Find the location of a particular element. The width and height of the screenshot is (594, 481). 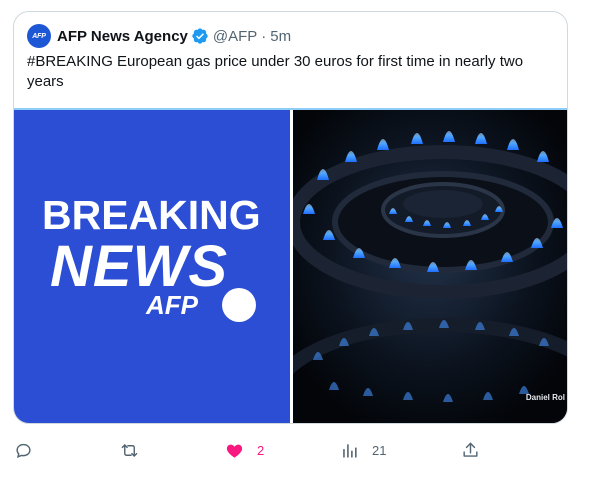

reply-button is located at coordinates (23, 450).